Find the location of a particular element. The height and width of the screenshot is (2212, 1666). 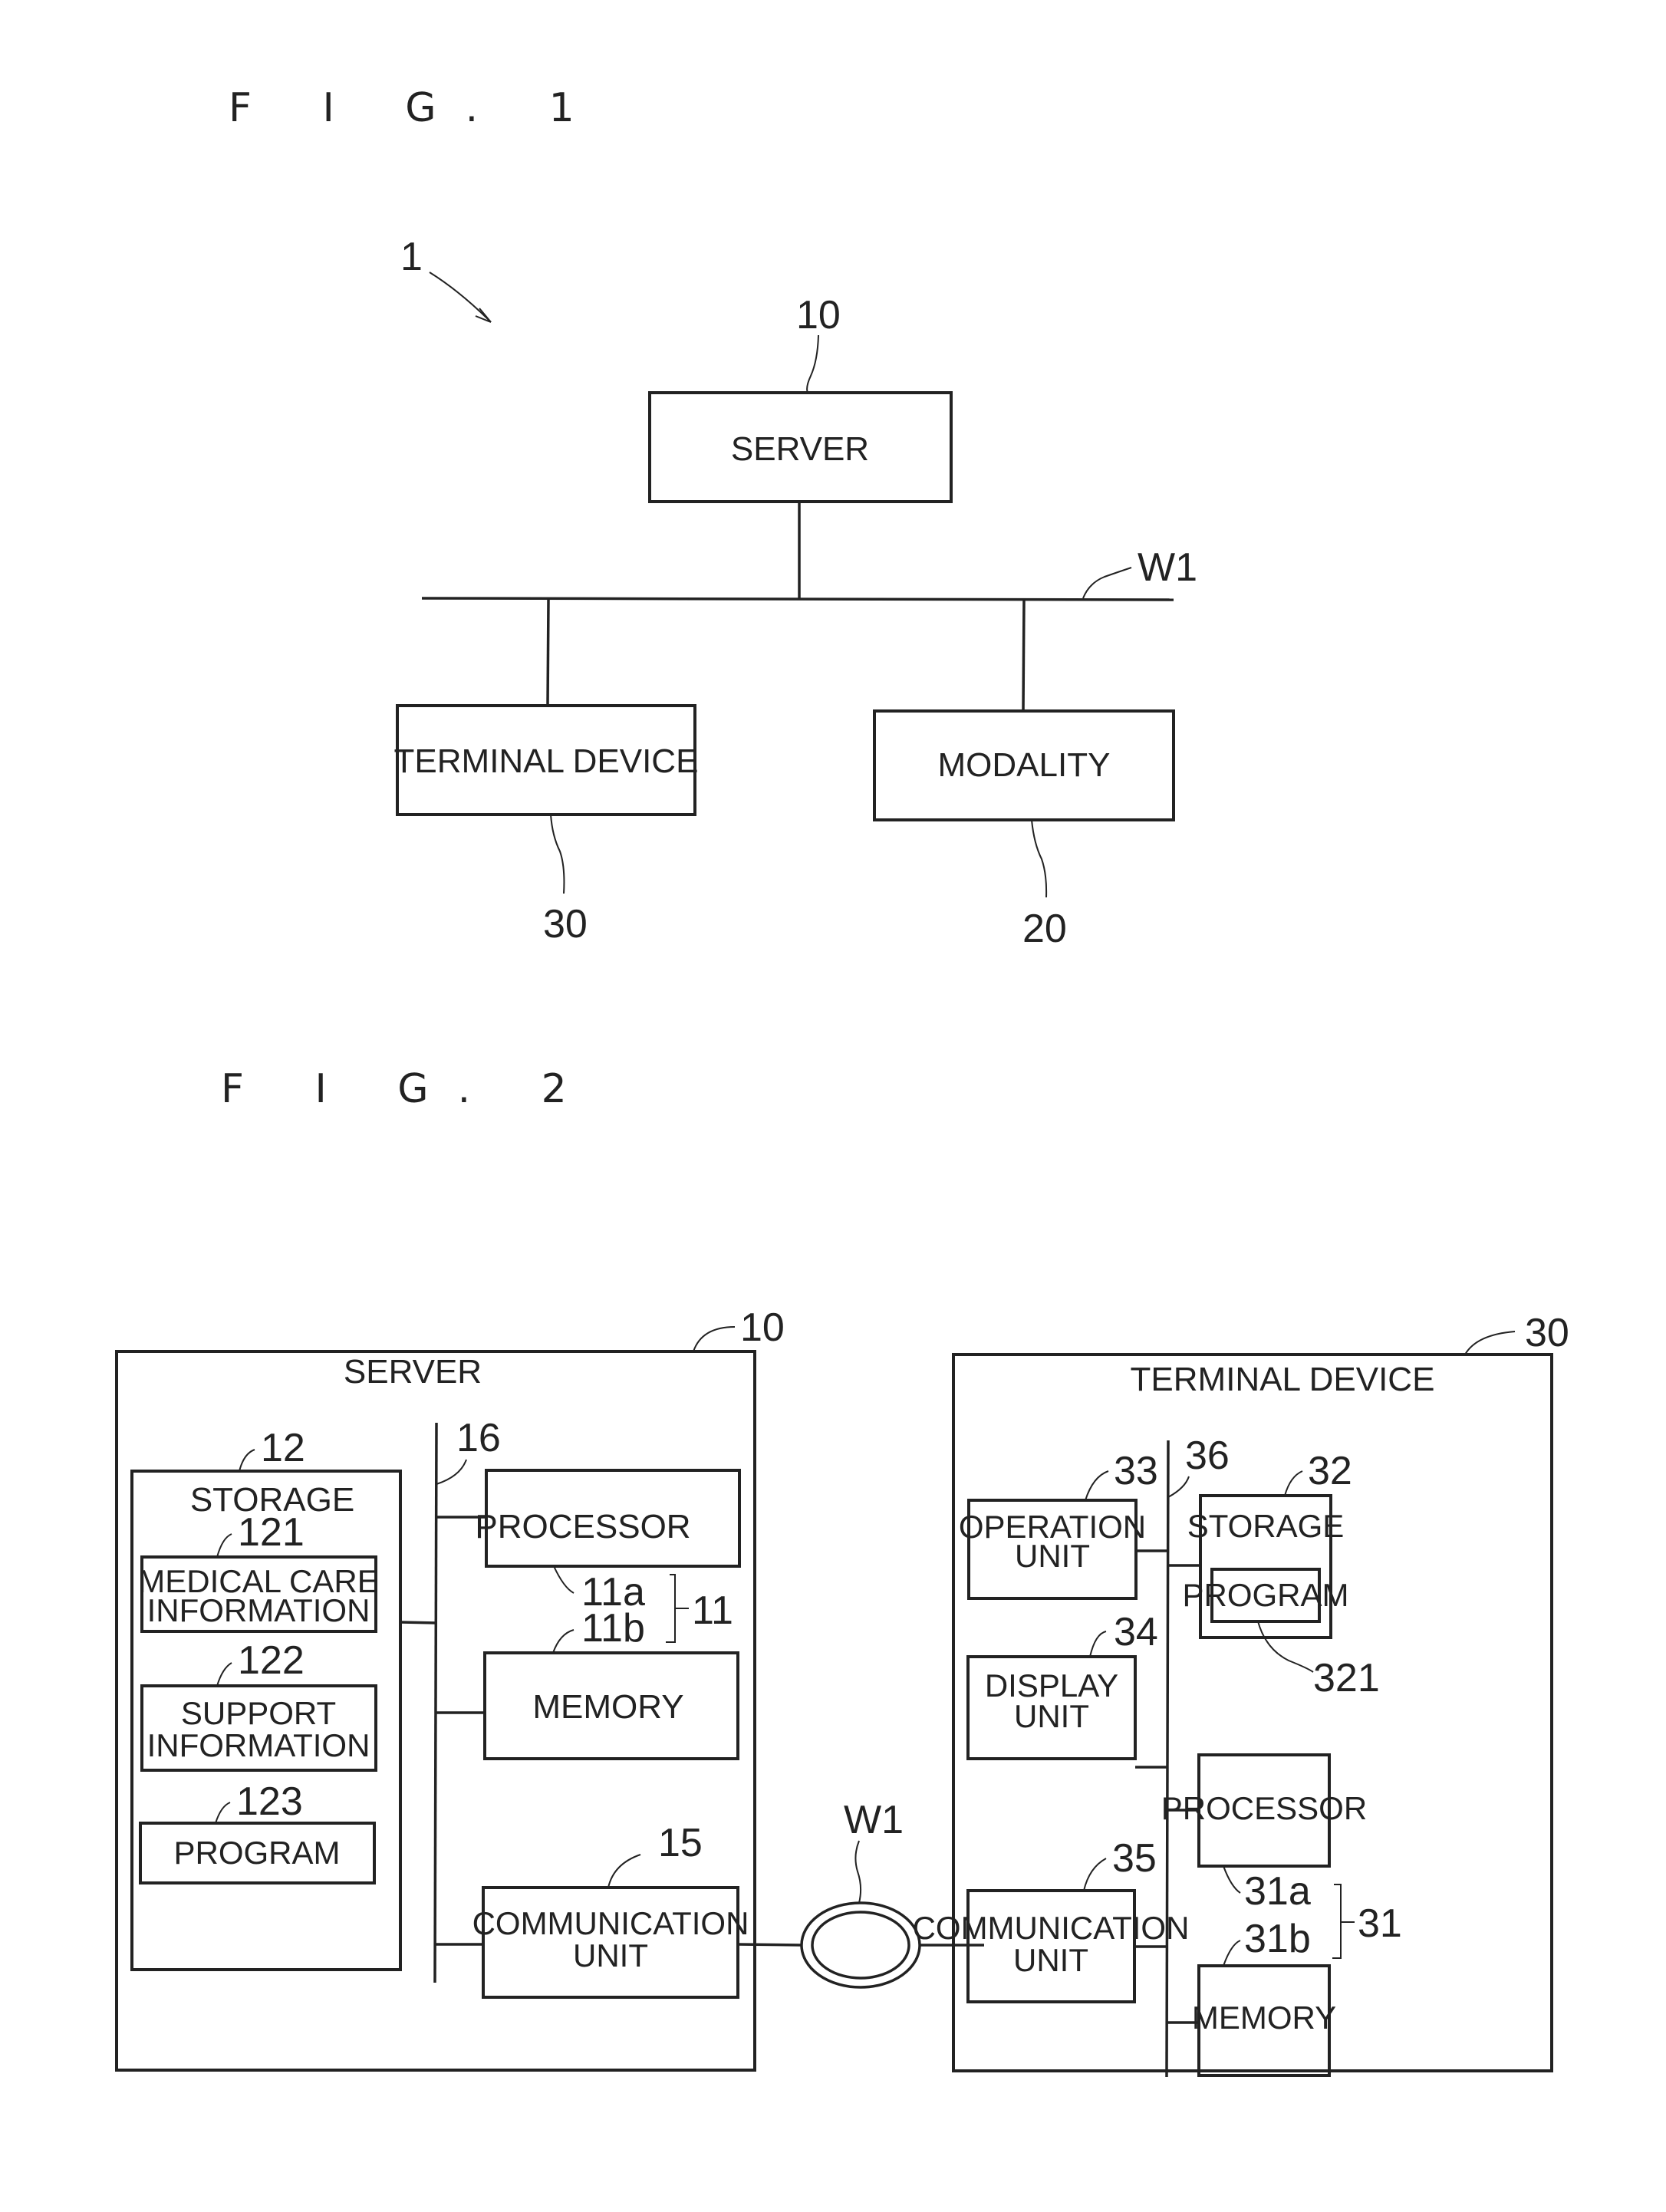

fig2-title: F I G. 2 is located at coordinates (409, 1089).